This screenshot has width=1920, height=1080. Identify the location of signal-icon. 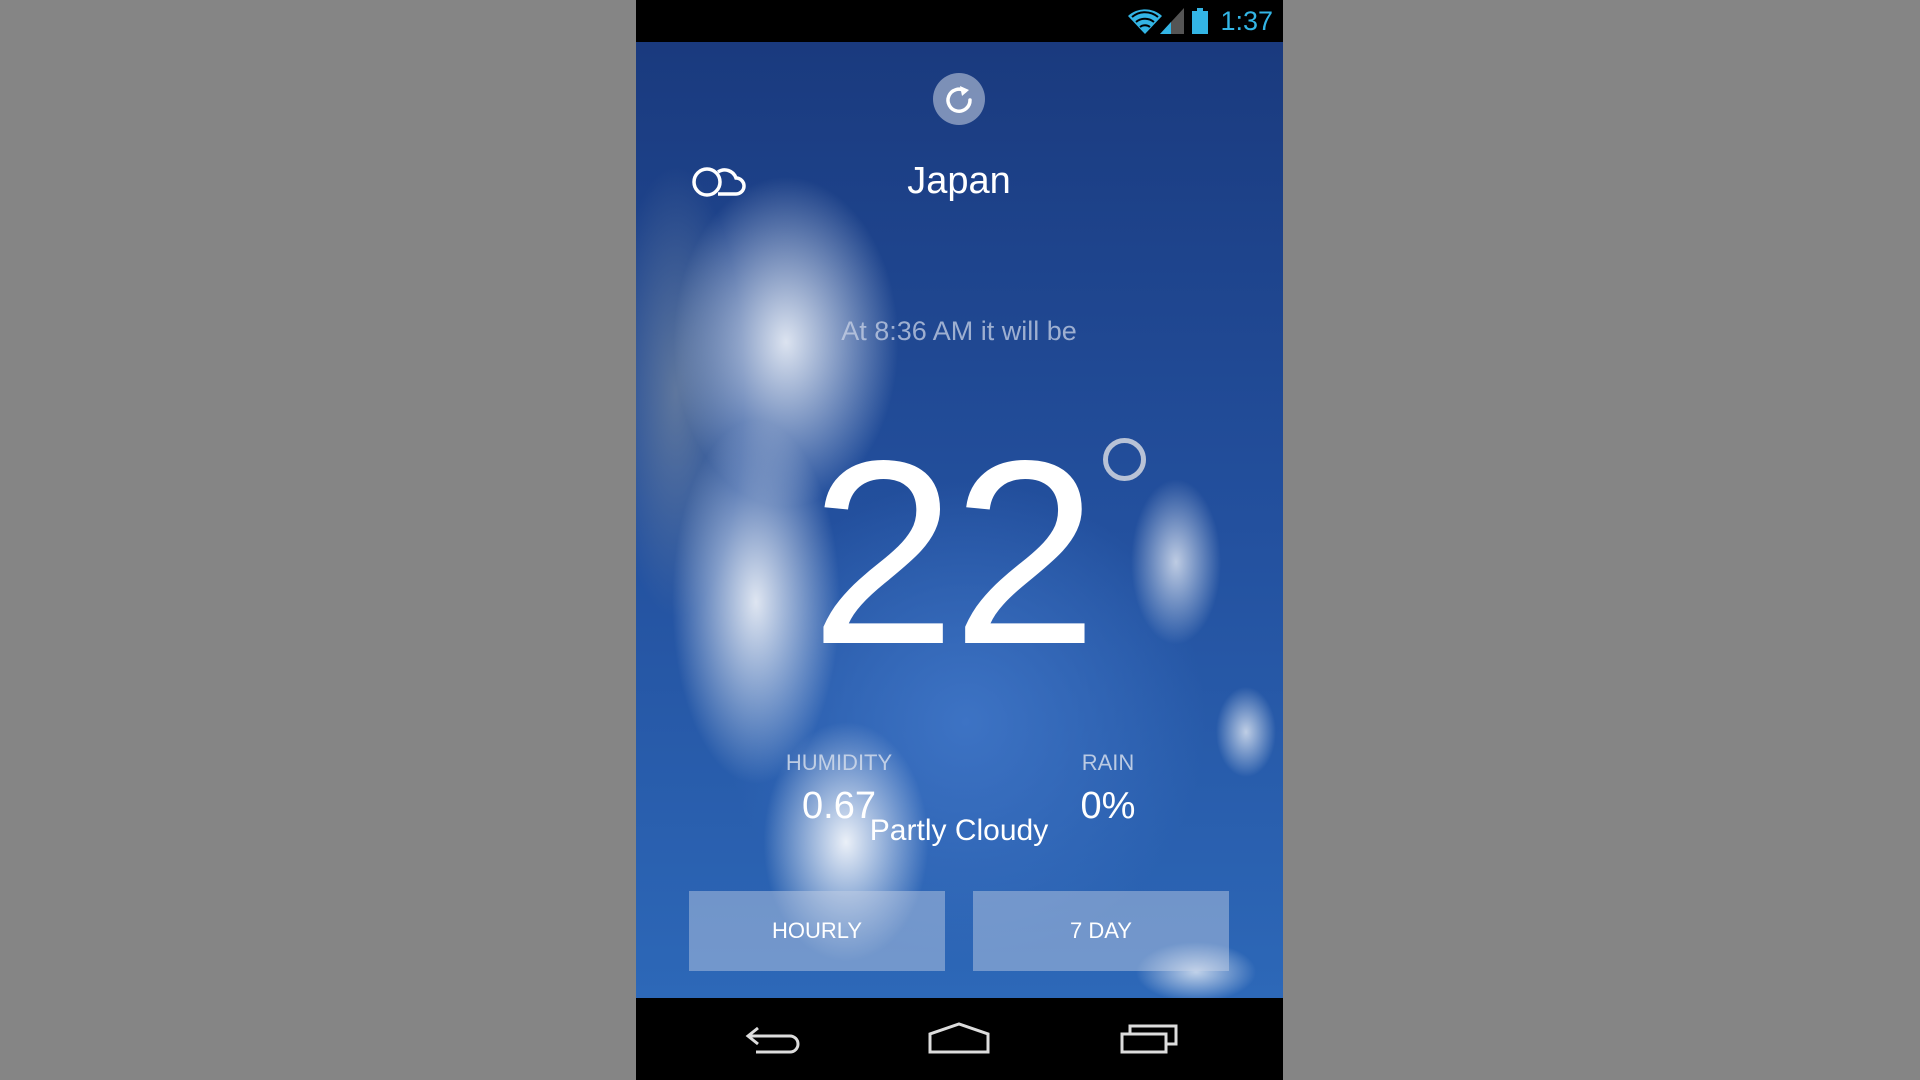
(1172, 21).